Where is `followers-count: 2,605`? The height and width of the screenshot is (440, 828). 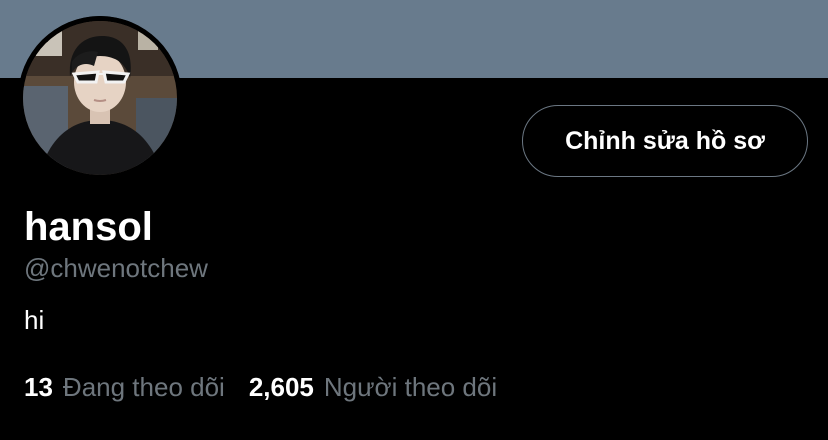
followers-count: 2,605 is located at coordinates (281, 387).